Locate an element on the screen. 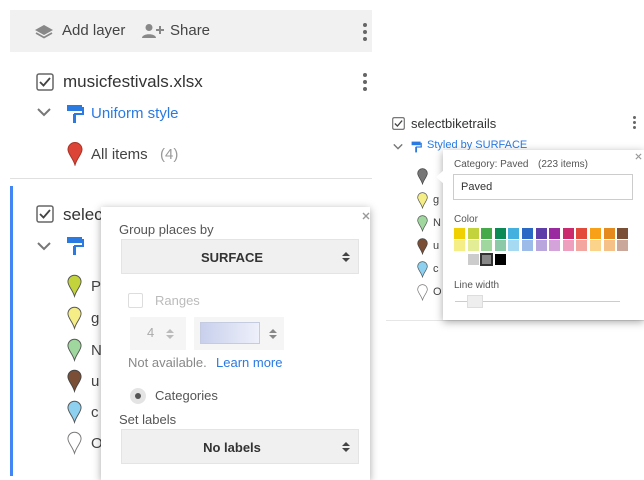 Image resolution: width=644 pixels, height=480 pixels. group-by-select: SURFACE is located at coordinates (240, 256).